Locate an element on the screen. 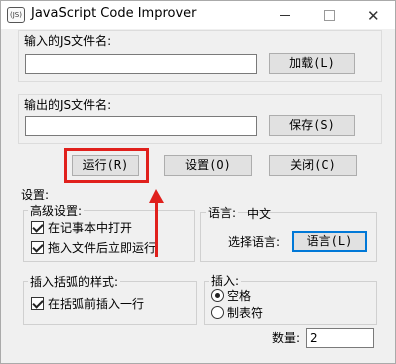 The width and height of the screenshot is (396, 364). count-field: 2 is located at coordinates (340, 338).